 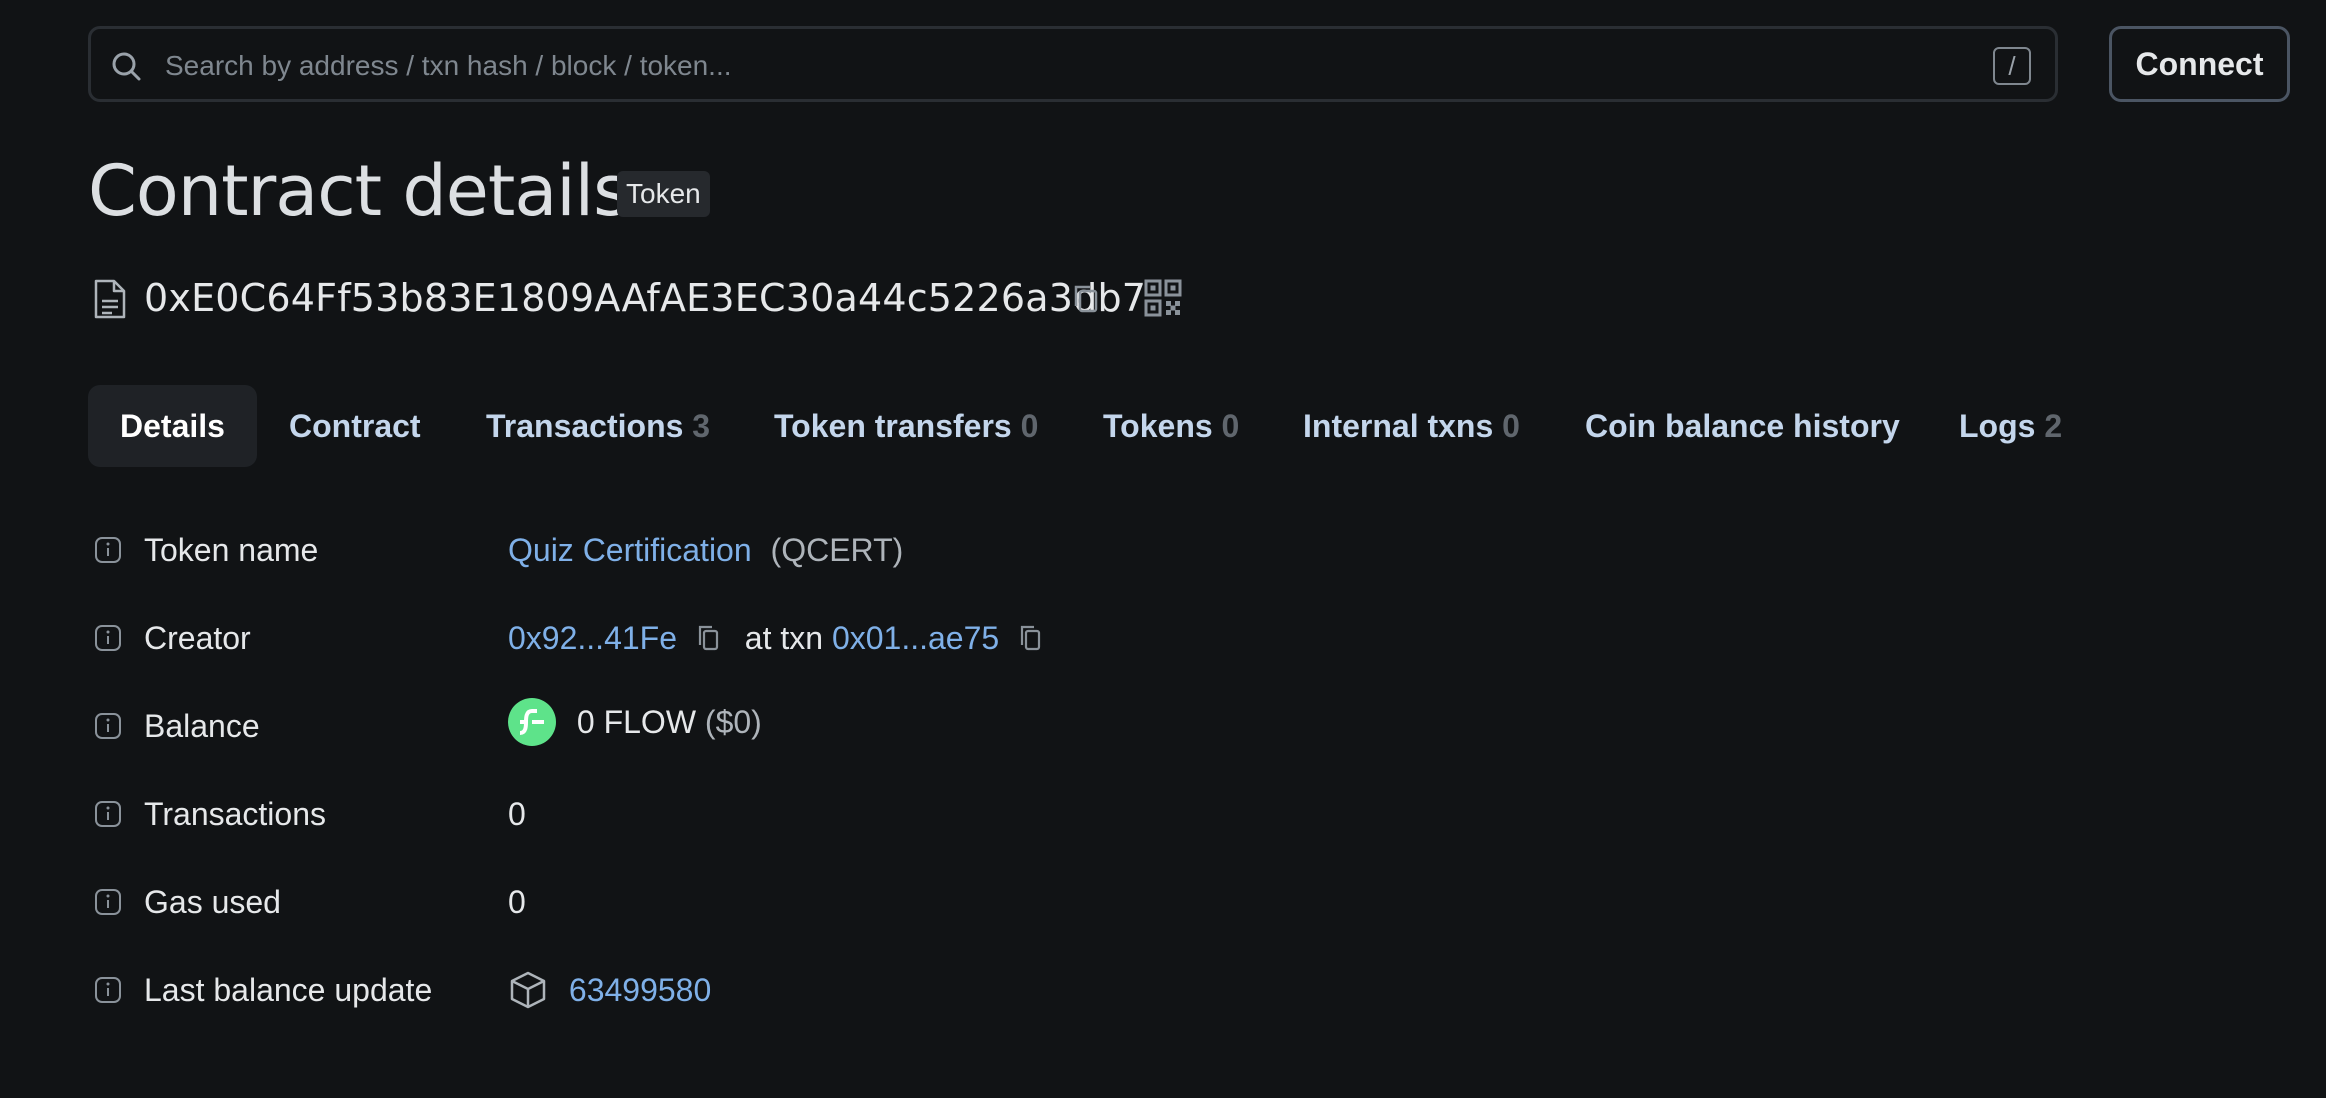 What do you see at coordinates (784, 638) in the screenshot?
I see `at-txn-text: at txn` at bounding box center [784, 638].